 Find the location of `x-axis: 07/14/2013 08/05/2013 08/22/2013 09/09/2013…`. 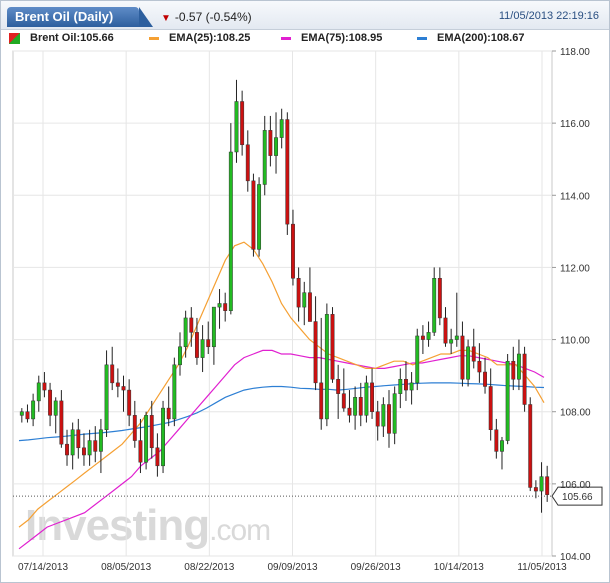

x-axis: 07/14/2013 08/05/2013 08/22/2013 09/09/2013… is located at coordinates (292, 567).